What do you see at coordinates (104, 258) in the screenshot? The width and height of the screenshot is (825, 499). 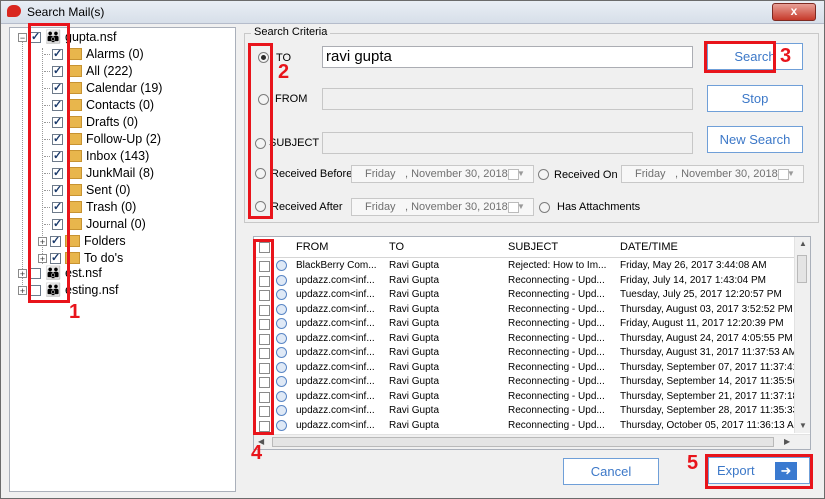 I see `folder-label: To do's` at bounding box center [104, 258].